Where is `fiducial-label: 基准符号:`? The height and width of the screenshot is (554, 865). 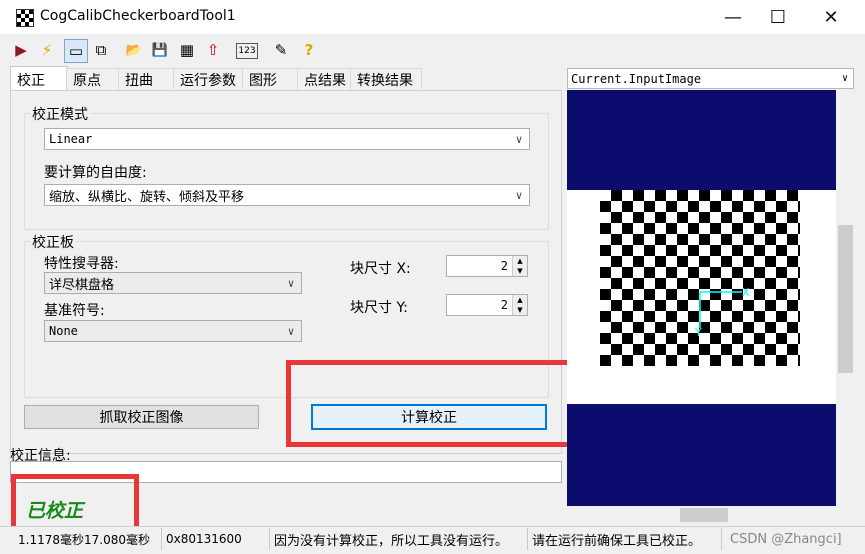
fiducial-label: 基准符号: is located at coordinates (74, 311).